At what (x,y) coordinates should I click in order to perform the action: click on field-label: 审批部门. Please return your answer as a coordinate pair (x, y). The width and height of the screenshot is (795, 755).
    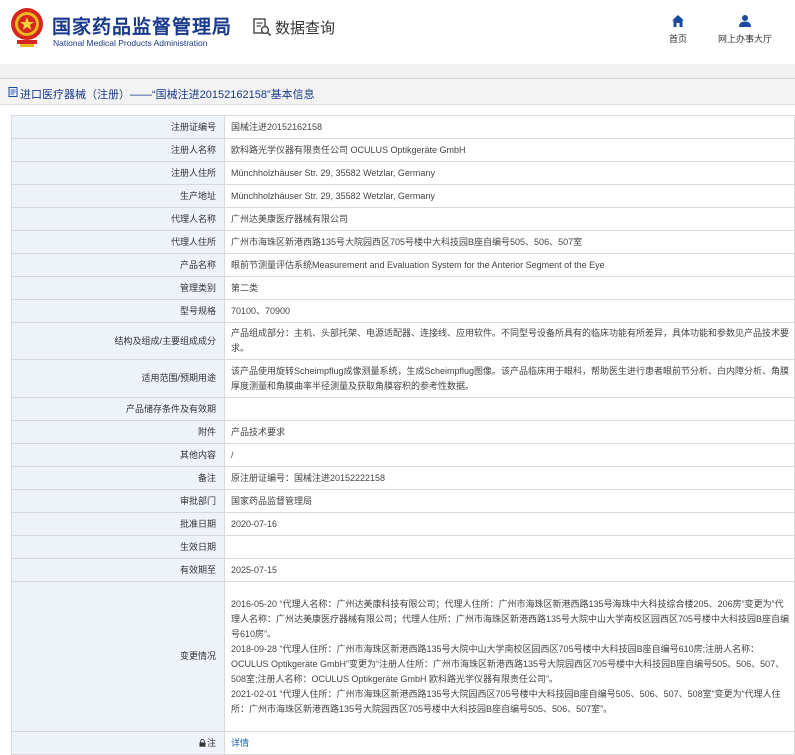
    Looking at the image, I should click on (118, 501).